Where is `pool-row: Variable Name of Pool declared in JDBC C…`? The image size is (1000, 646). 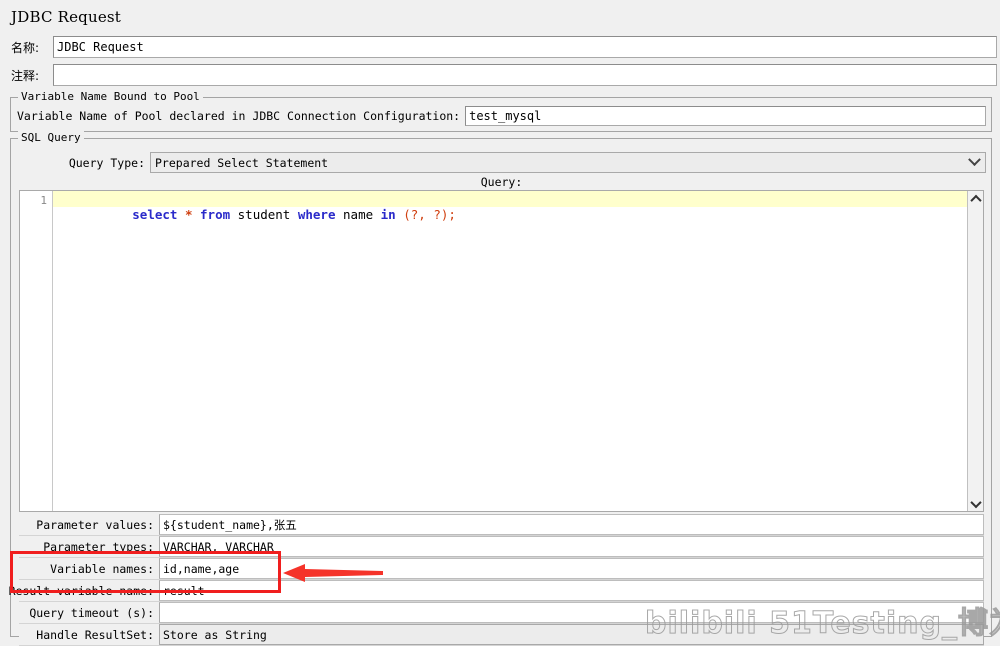 pool-row: Variable Name of Pool declared in JDBC C… is located at coordinates (501, 116).